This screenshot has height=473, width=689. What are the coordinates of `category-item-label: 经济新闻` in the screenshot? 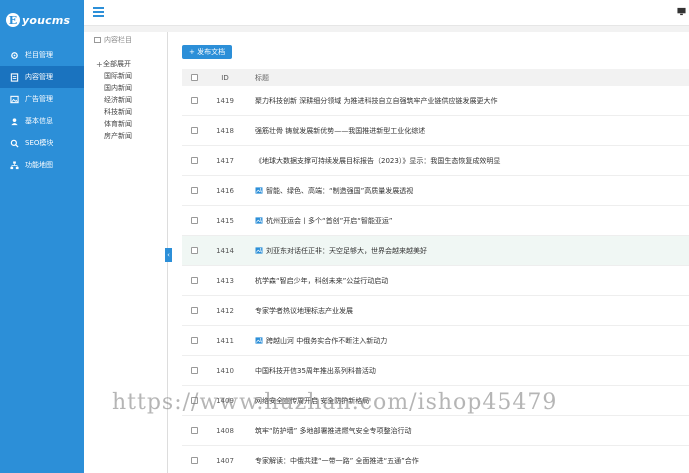 It's located at (118, 100).